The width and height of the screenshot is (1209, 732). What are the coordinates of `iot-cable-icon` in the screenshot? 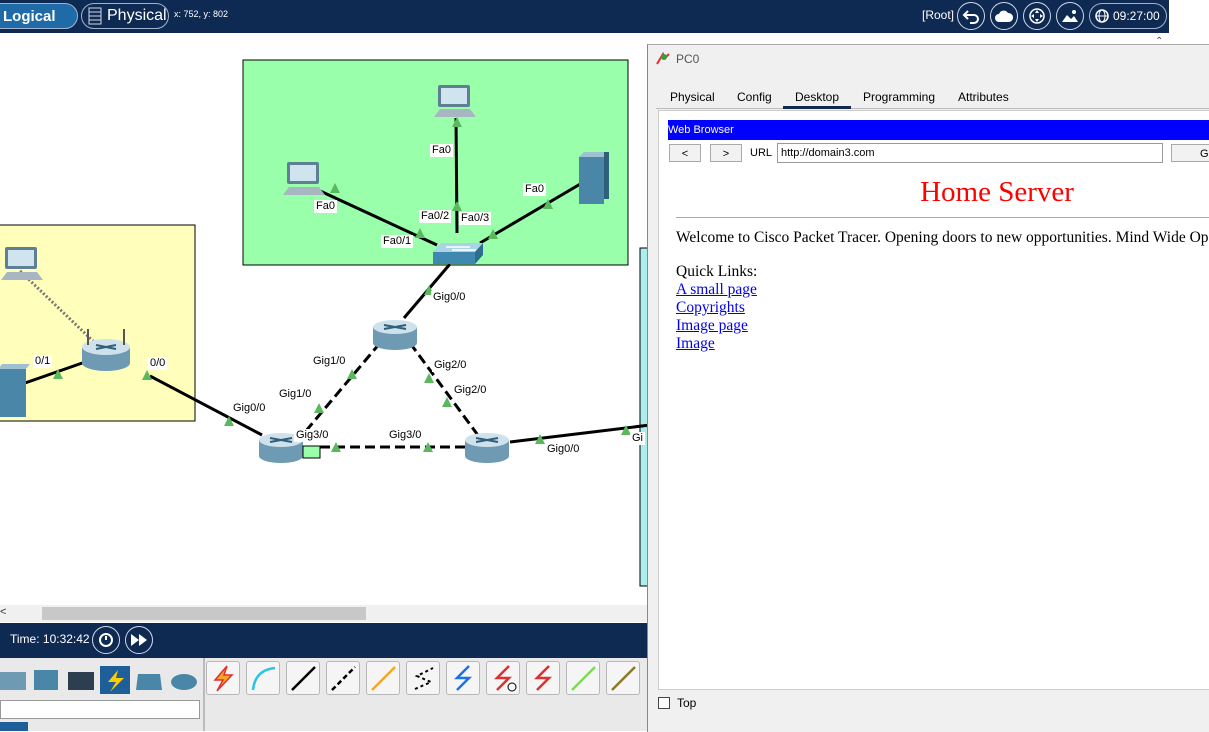 It's located at (623, 678).